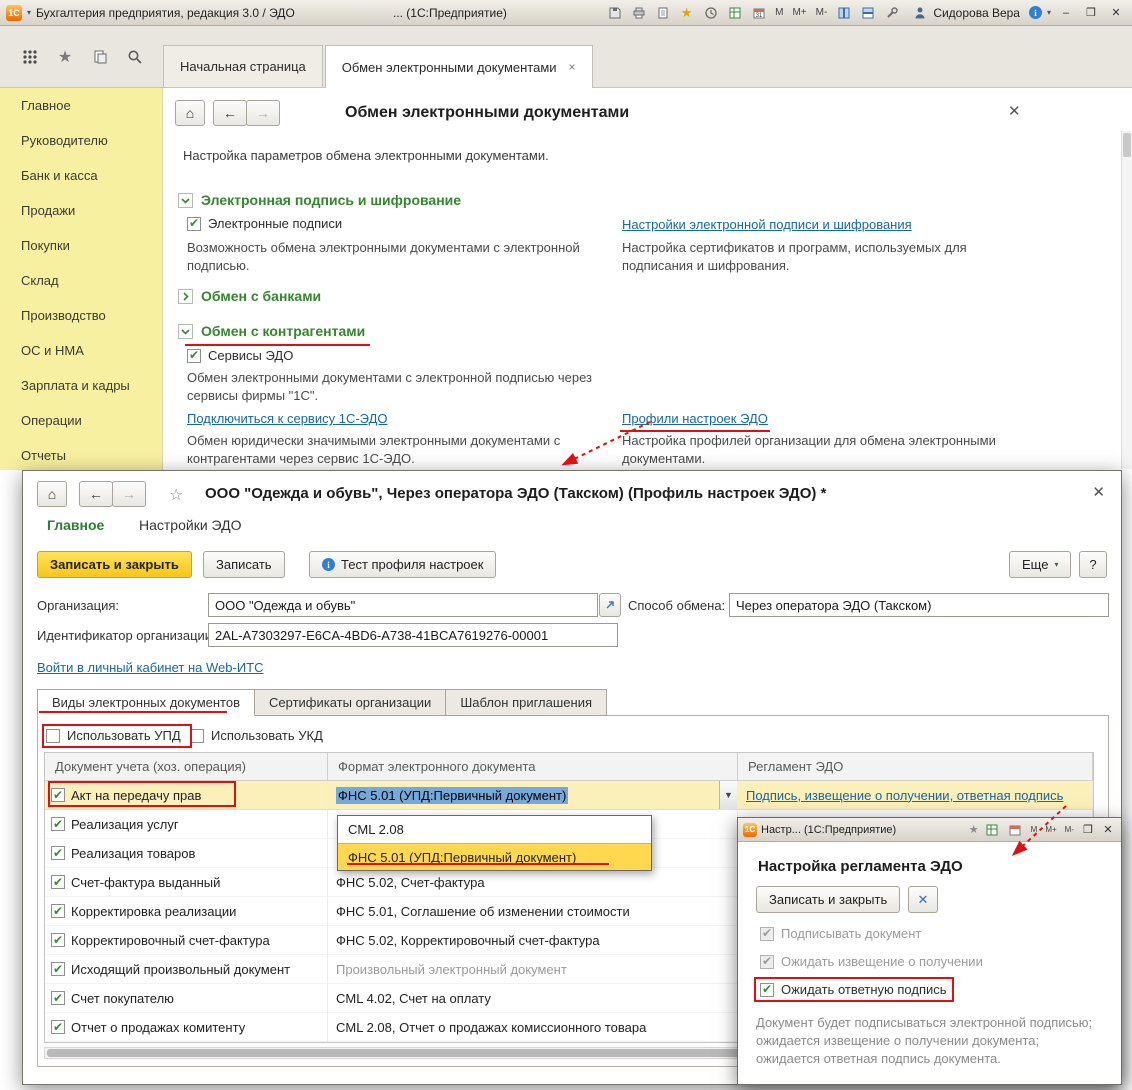 Image resolution: width=1132 pixels, height=1090 pixels. Describe the element at coordinates (610, 605) in the screenshot. I see `open-organization-button` at that location.